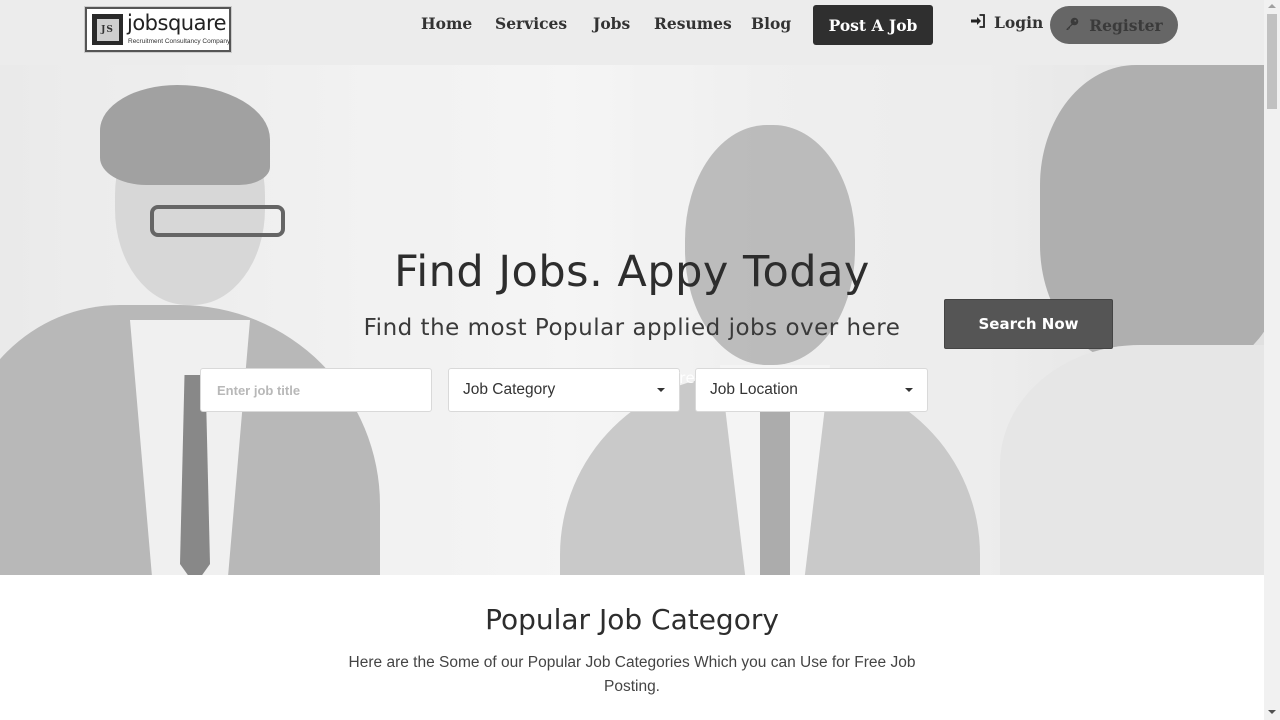  What do you see at coordinates (611, 23) in the screenshot?
I see `nav-jobs: Jobs` at bounding box center [611, 23].